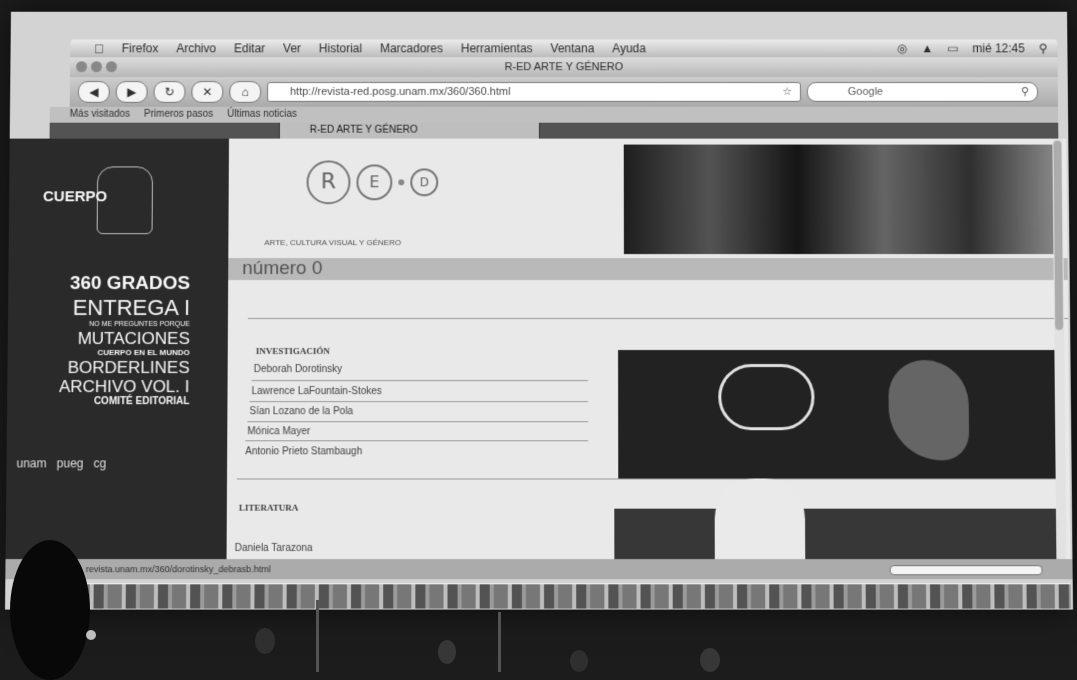  What do you see at coordinates (865, 92) in the screenshot?
I see `search-engine-label: Google` at bounding box center [865, 92].